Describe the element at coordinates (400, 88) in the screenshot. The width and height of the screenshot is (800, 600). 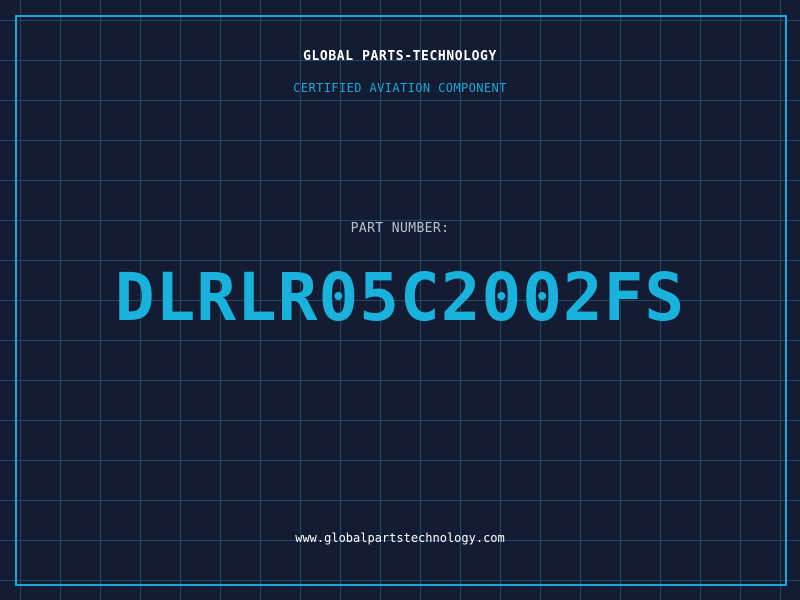
I see `certification-subtitle: CERTIFIED AVIATION COMPONENT` at that location.